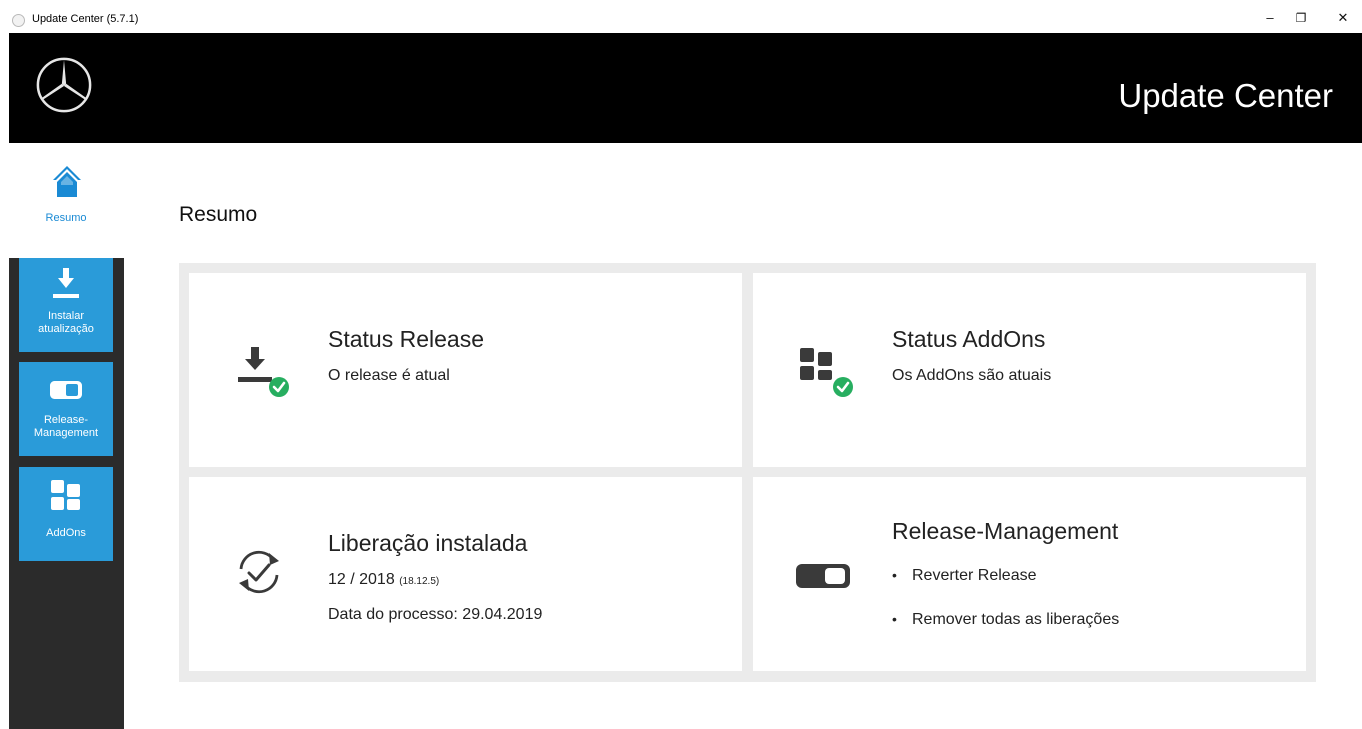  What do you see at coordinates (66, 433) in the screenshot?
I see `tile-label-line2: Management` at bounding box center [66, 433].